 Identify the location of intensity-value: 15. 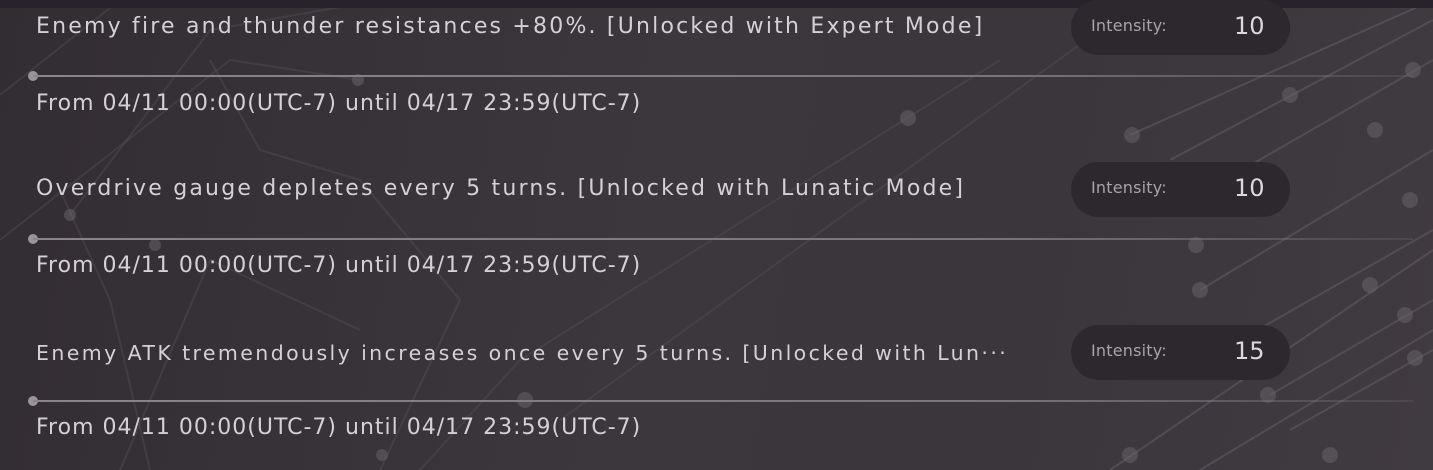
(1249, 351).